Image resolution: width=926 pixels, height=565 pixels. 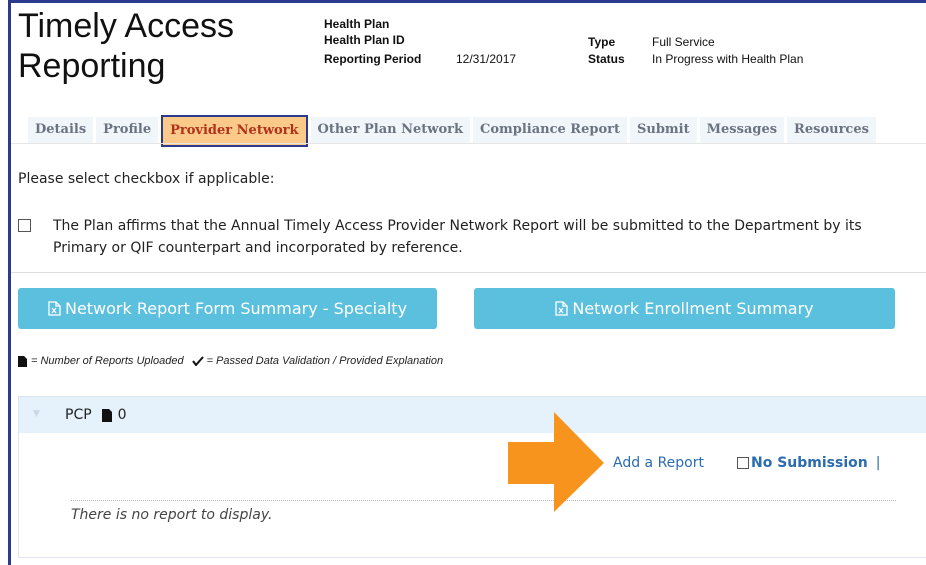 I want to click on page-title: Timely Access Reporting, so click(x=126, y=46).